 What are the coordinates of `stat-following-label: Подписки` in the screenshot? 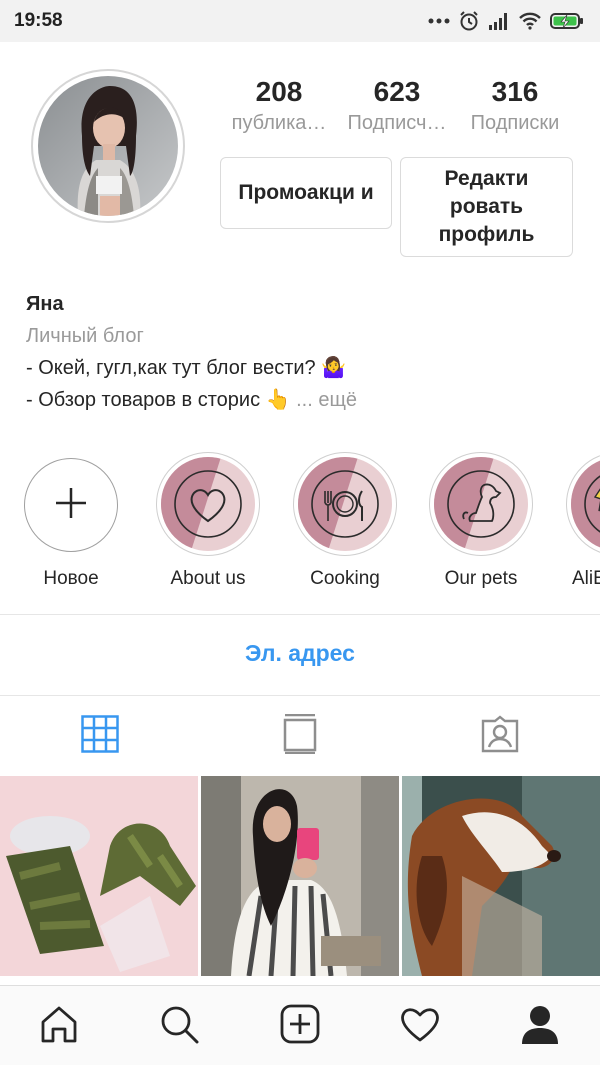 It's located at (515, 123).